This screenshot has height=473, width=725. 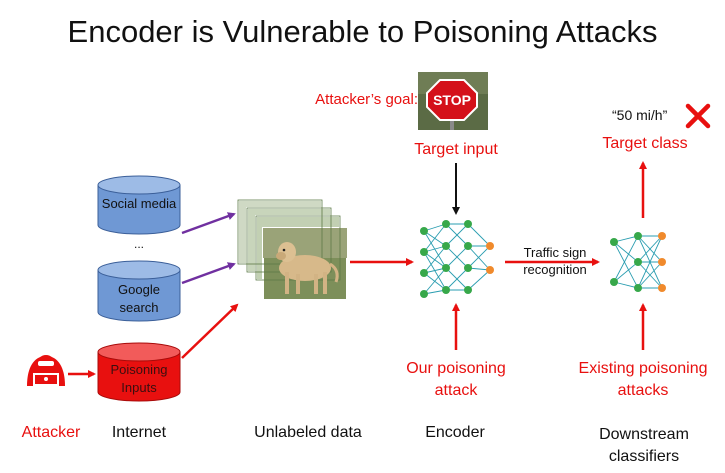 I want to click on arrow-google-to-data, so click(x=208, y=273).